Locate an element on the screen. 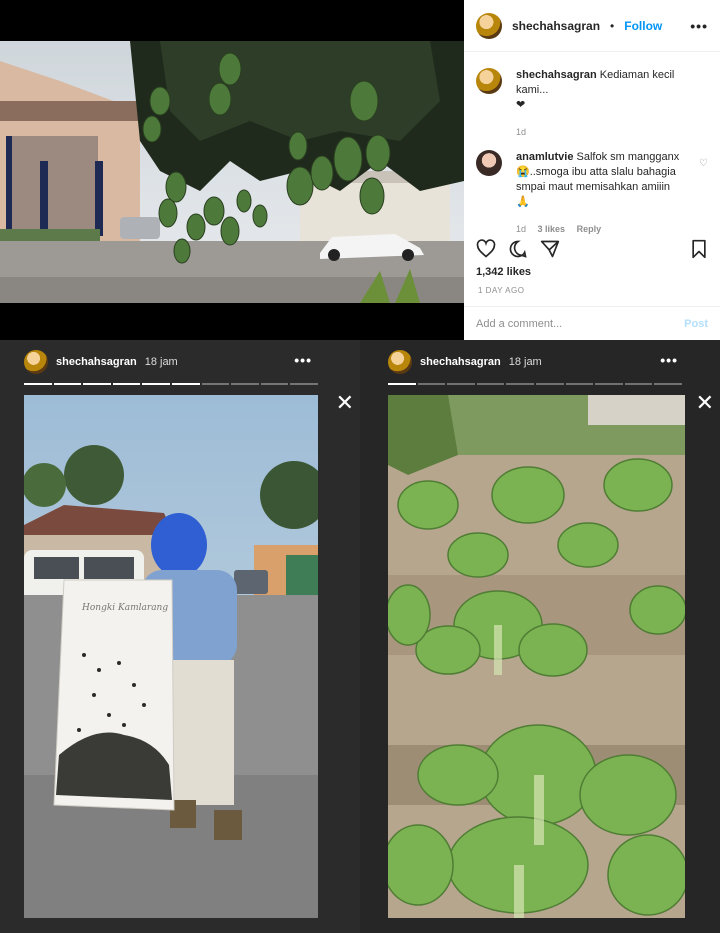  reply-button: Reply is located at coordinates (589, 229).